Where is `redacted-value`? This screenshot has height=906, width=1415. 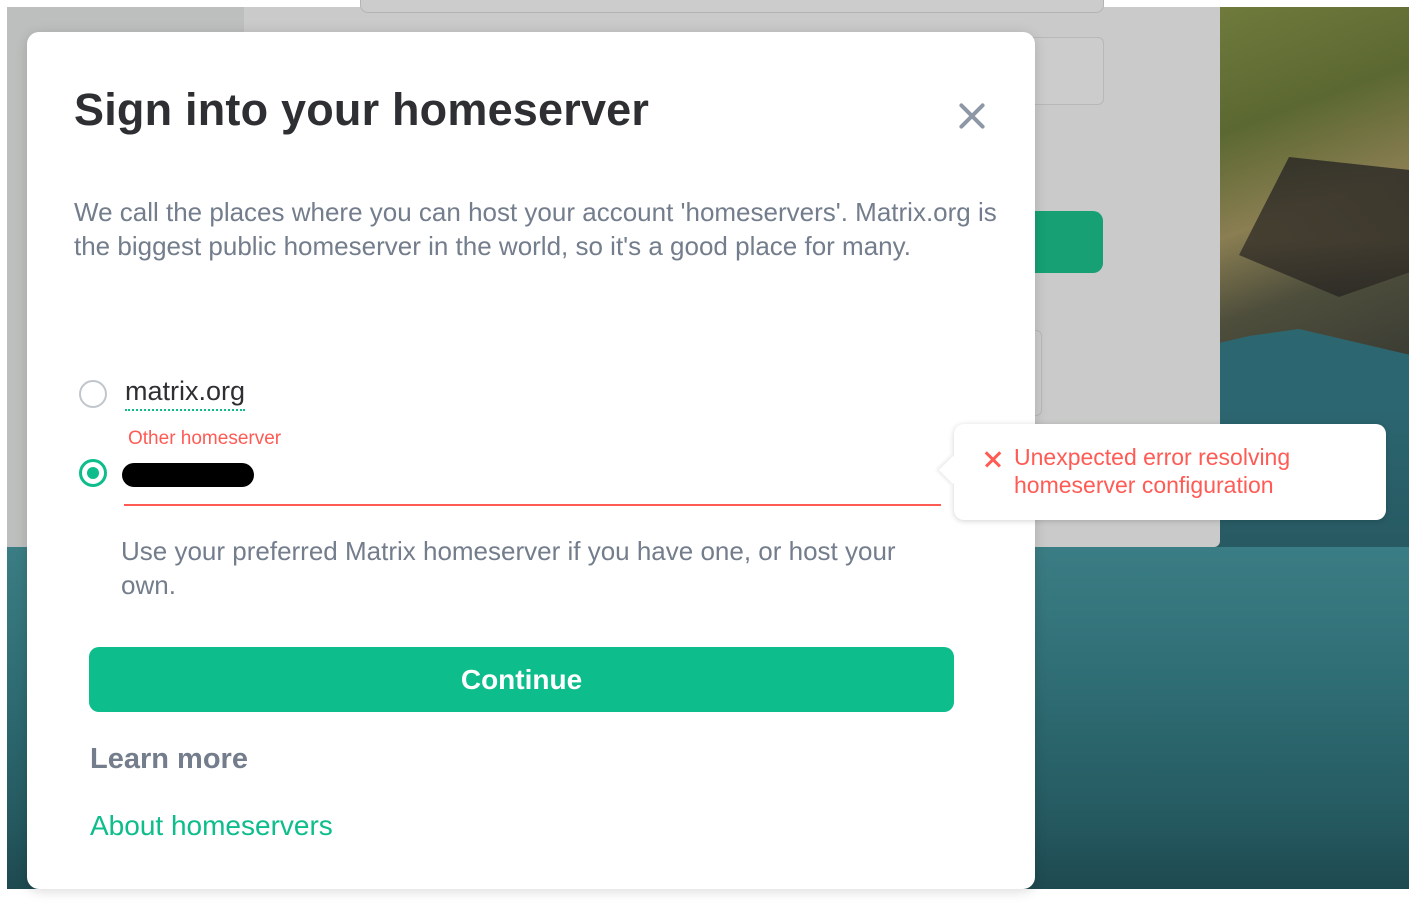
redacted-value is located at coordinates (188, 475).